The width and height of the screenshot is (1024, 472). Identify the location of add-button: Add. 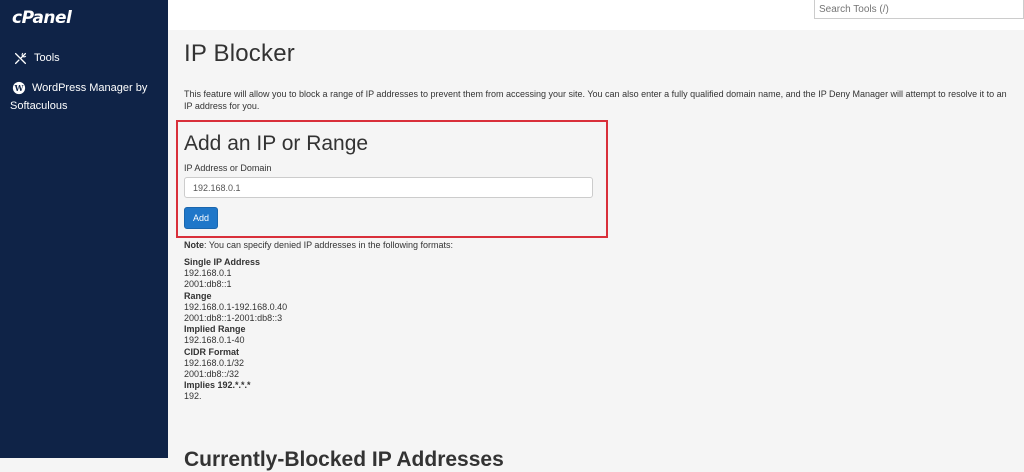
(201, 218).